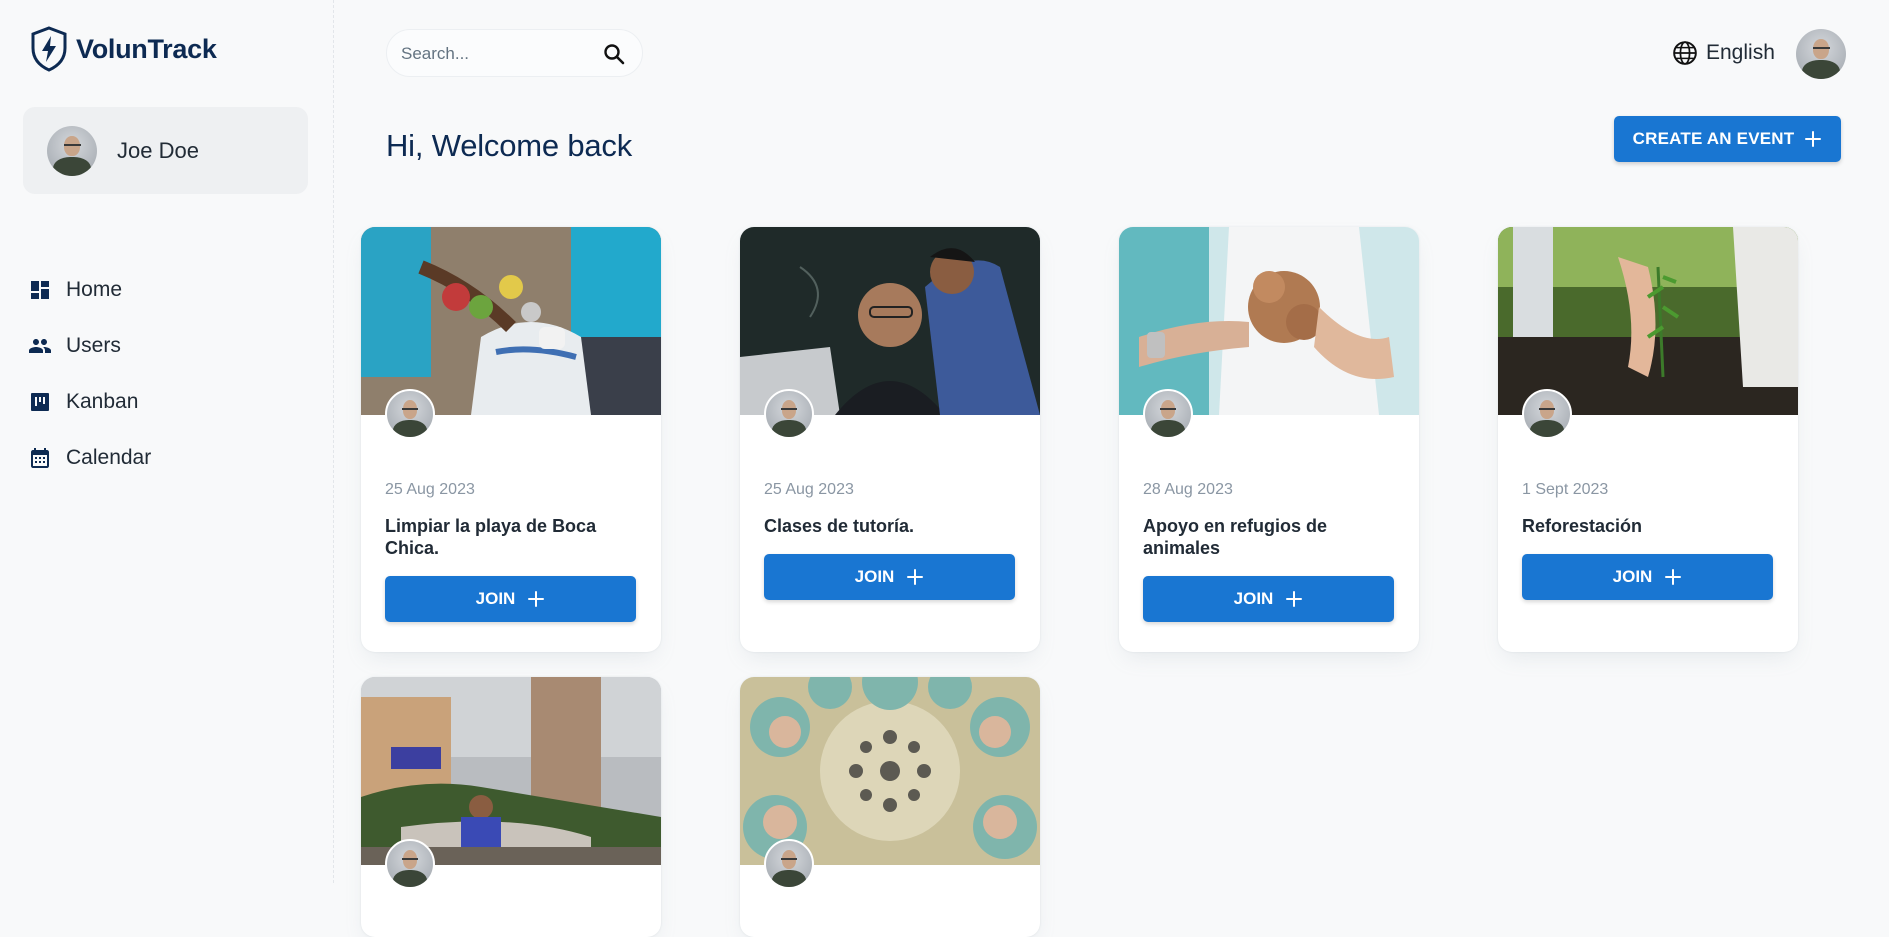 This screenshot has width=1889, height=937. I want to click on search-bar, so click(514, 53).